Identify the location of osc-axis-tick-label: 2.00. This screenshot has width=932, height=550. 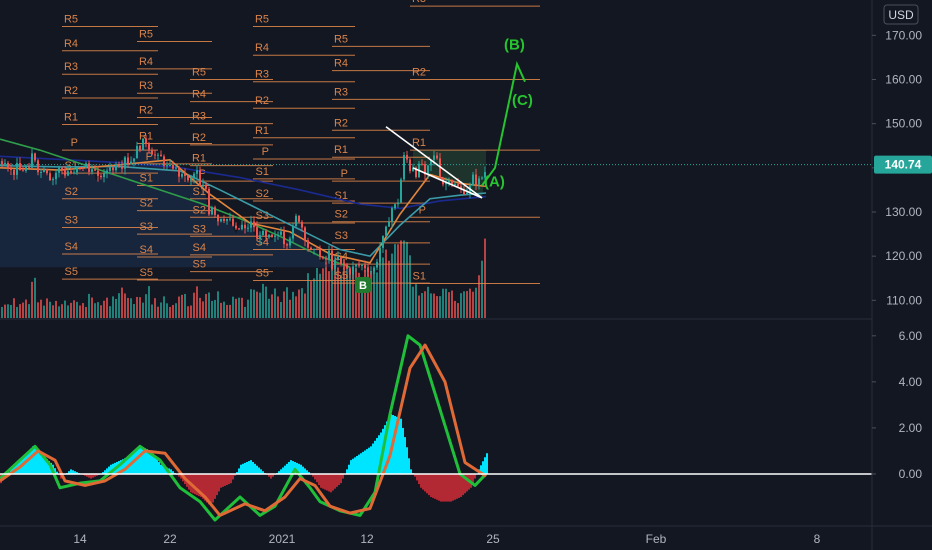
(911, 428).